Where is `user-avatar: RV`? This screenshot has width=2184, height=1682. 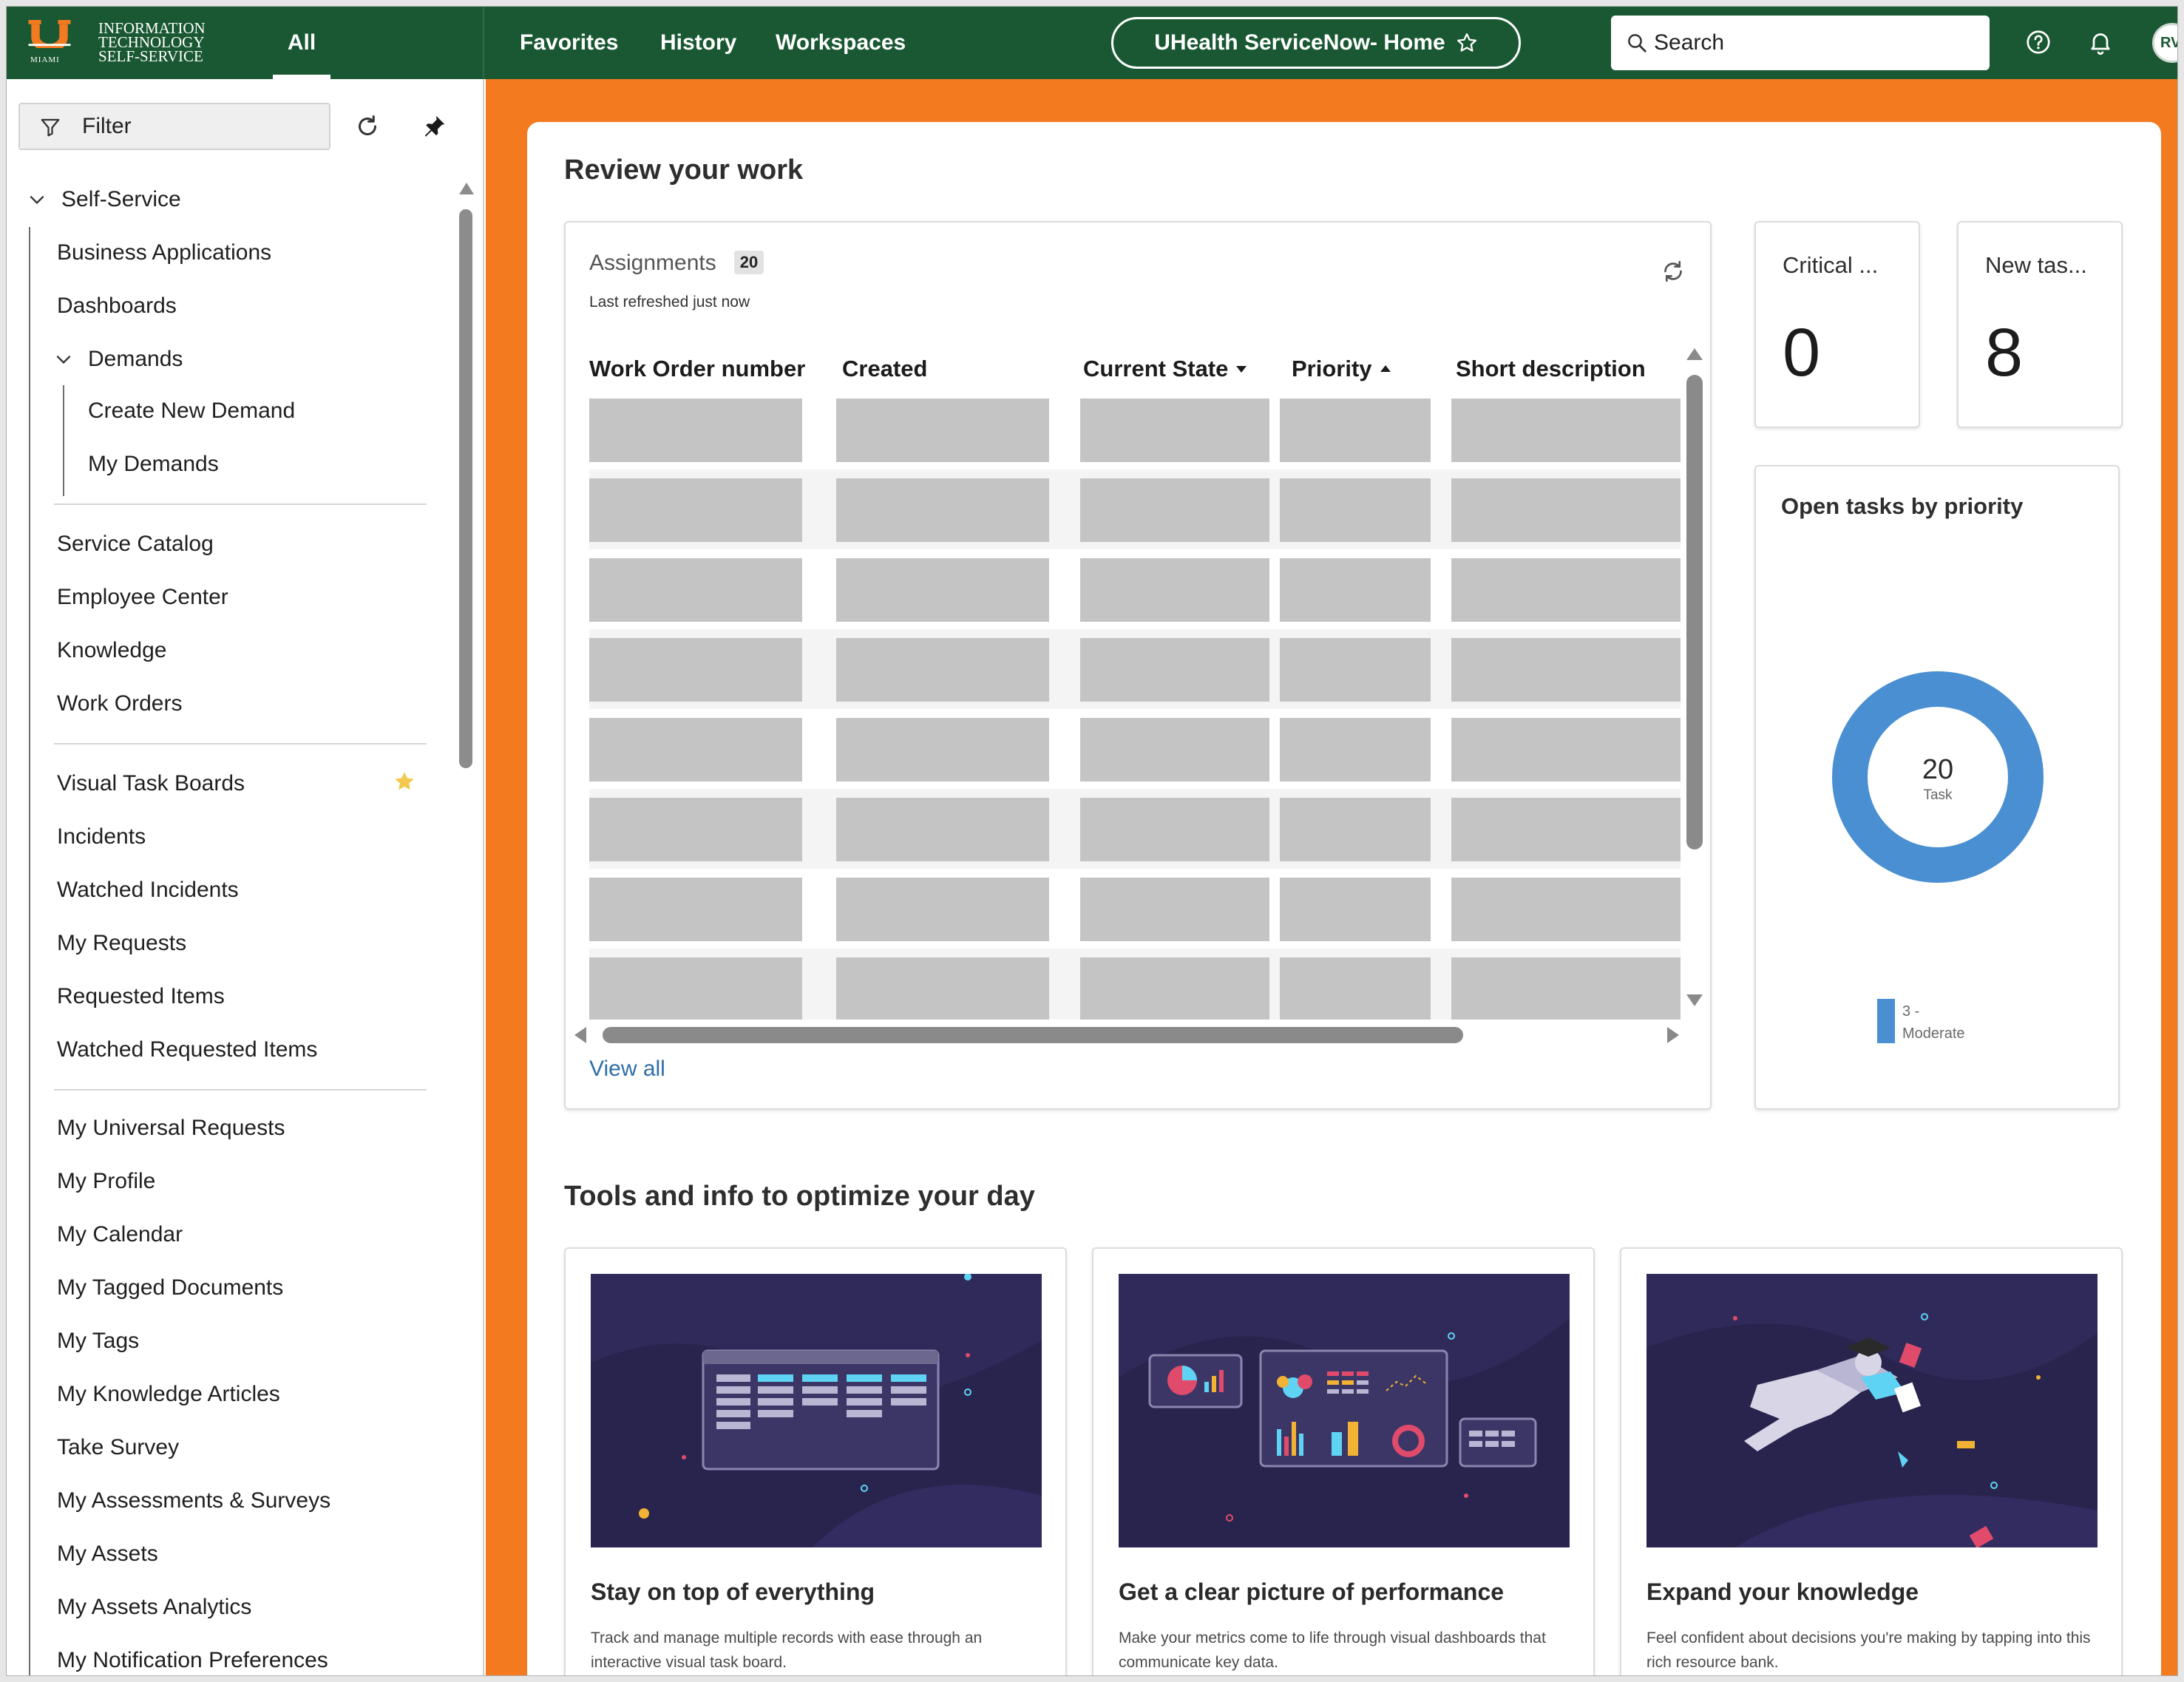 user-avatar: RV is located at coordinates (2164, 43).